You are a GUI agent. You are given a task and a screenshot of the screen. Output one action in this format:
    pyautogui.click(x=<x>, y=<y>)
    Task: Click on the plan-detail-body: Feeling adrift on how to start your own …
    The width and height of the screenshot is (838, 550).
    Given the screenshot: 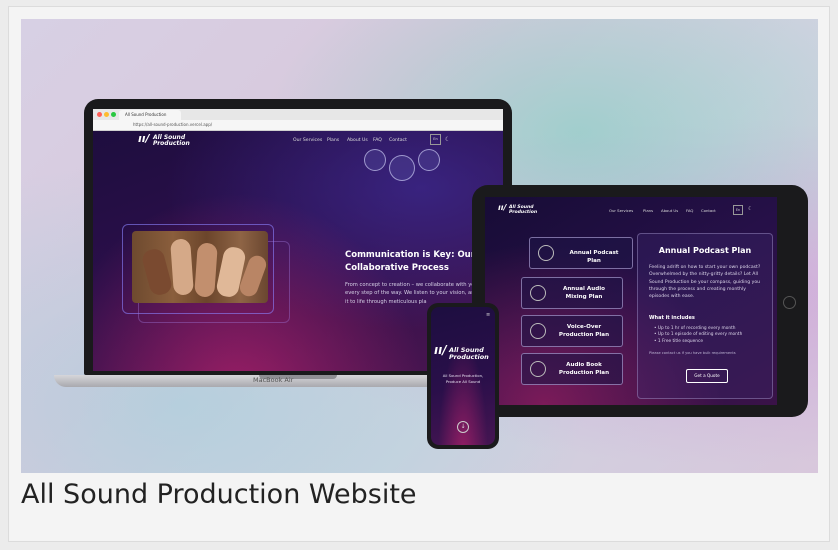 What is the action you would take?
    pyautogui.click(x=705, y=282)
    